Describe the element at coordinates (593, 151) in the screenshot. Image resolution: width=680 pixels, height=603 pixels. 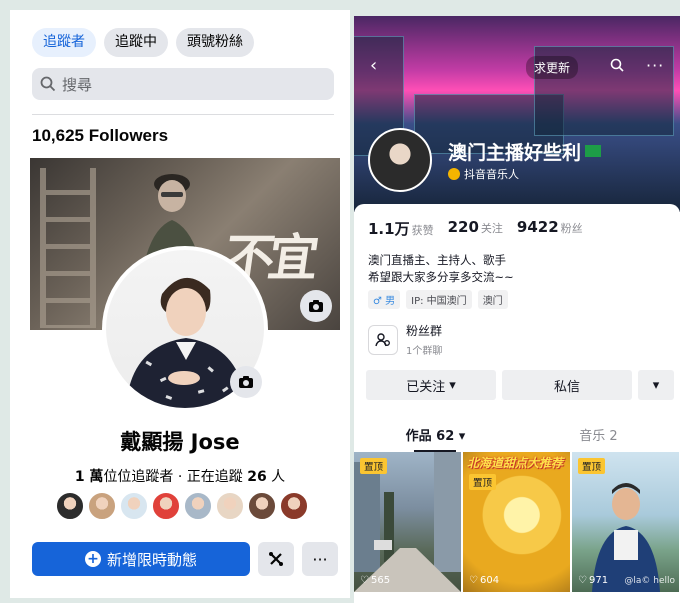
I see `macau-flag-icon` at that location.